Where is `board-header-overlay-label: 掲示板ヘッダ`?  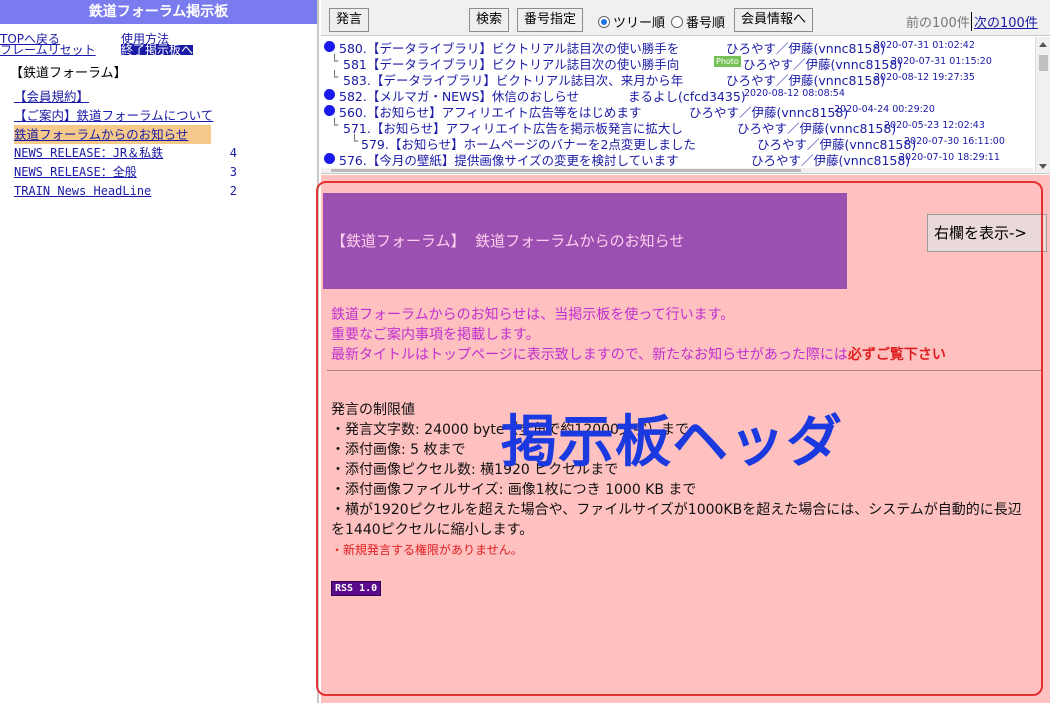
board-header-overlay-label: 掲示板ヘッダ is located at coordinates (672, 442).